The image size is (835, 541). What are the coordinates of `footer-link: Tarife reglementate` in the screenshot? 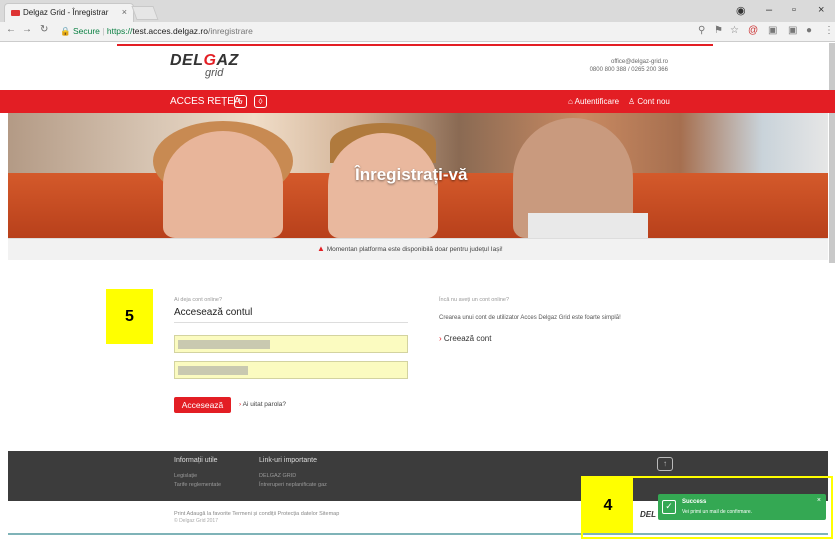 It's located at (197, 485).